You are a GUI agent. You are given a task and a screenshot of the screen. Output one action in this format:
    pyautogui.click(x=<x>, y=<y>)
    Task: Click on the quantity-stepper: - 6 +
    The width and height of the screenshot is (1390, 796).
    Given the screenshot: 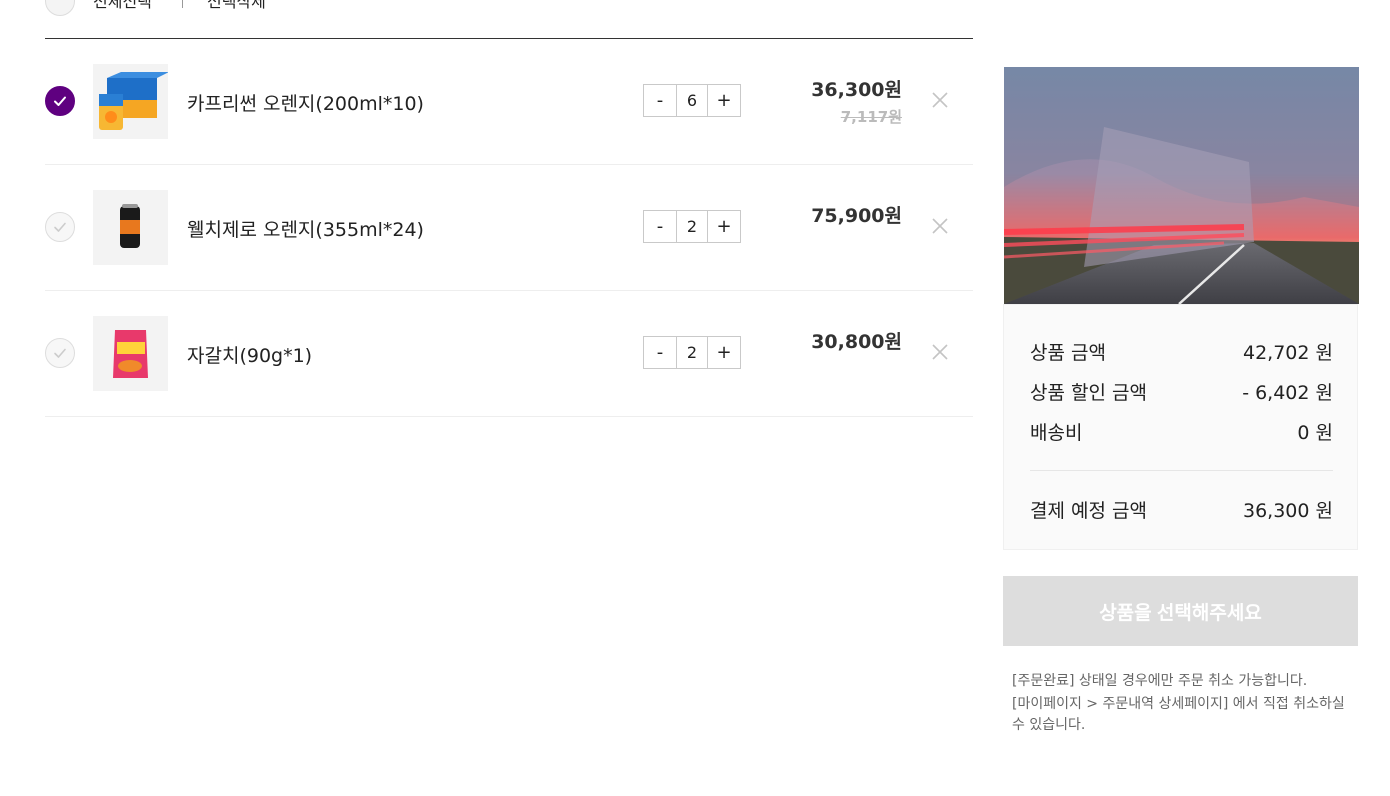 What is the action you would take?
    pyautogui.click(x=692, y=100)
    